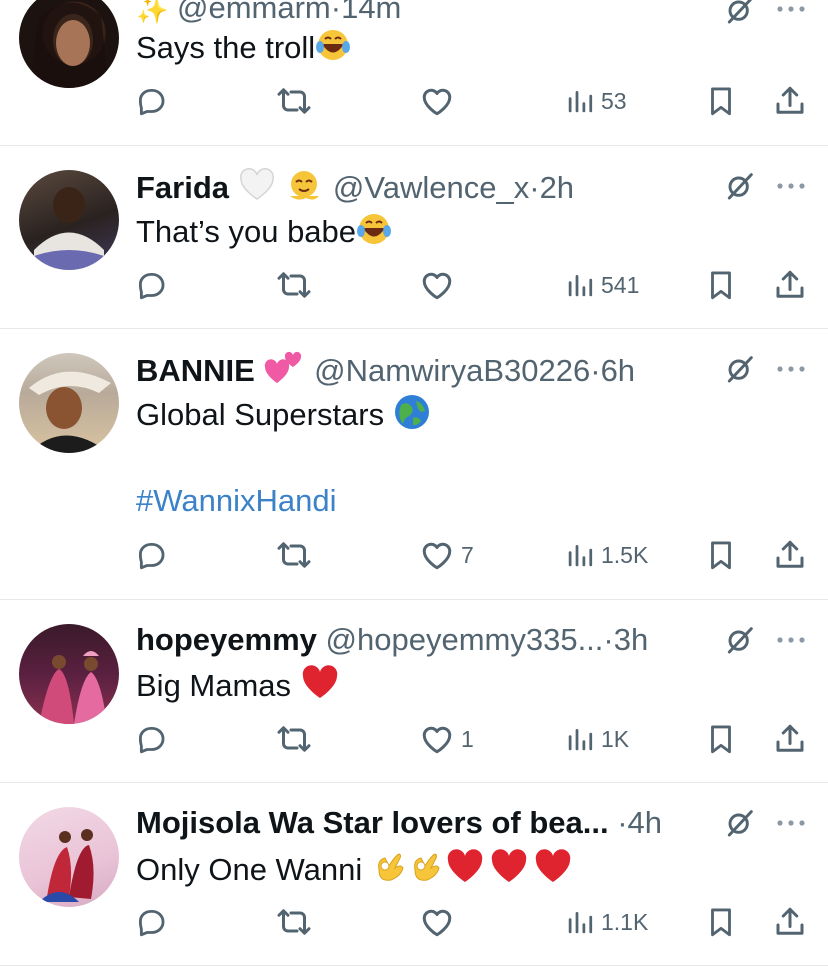  Describe the element at coordinates (446, 739) in the screenshot. I see `like-button: 1` at that location.